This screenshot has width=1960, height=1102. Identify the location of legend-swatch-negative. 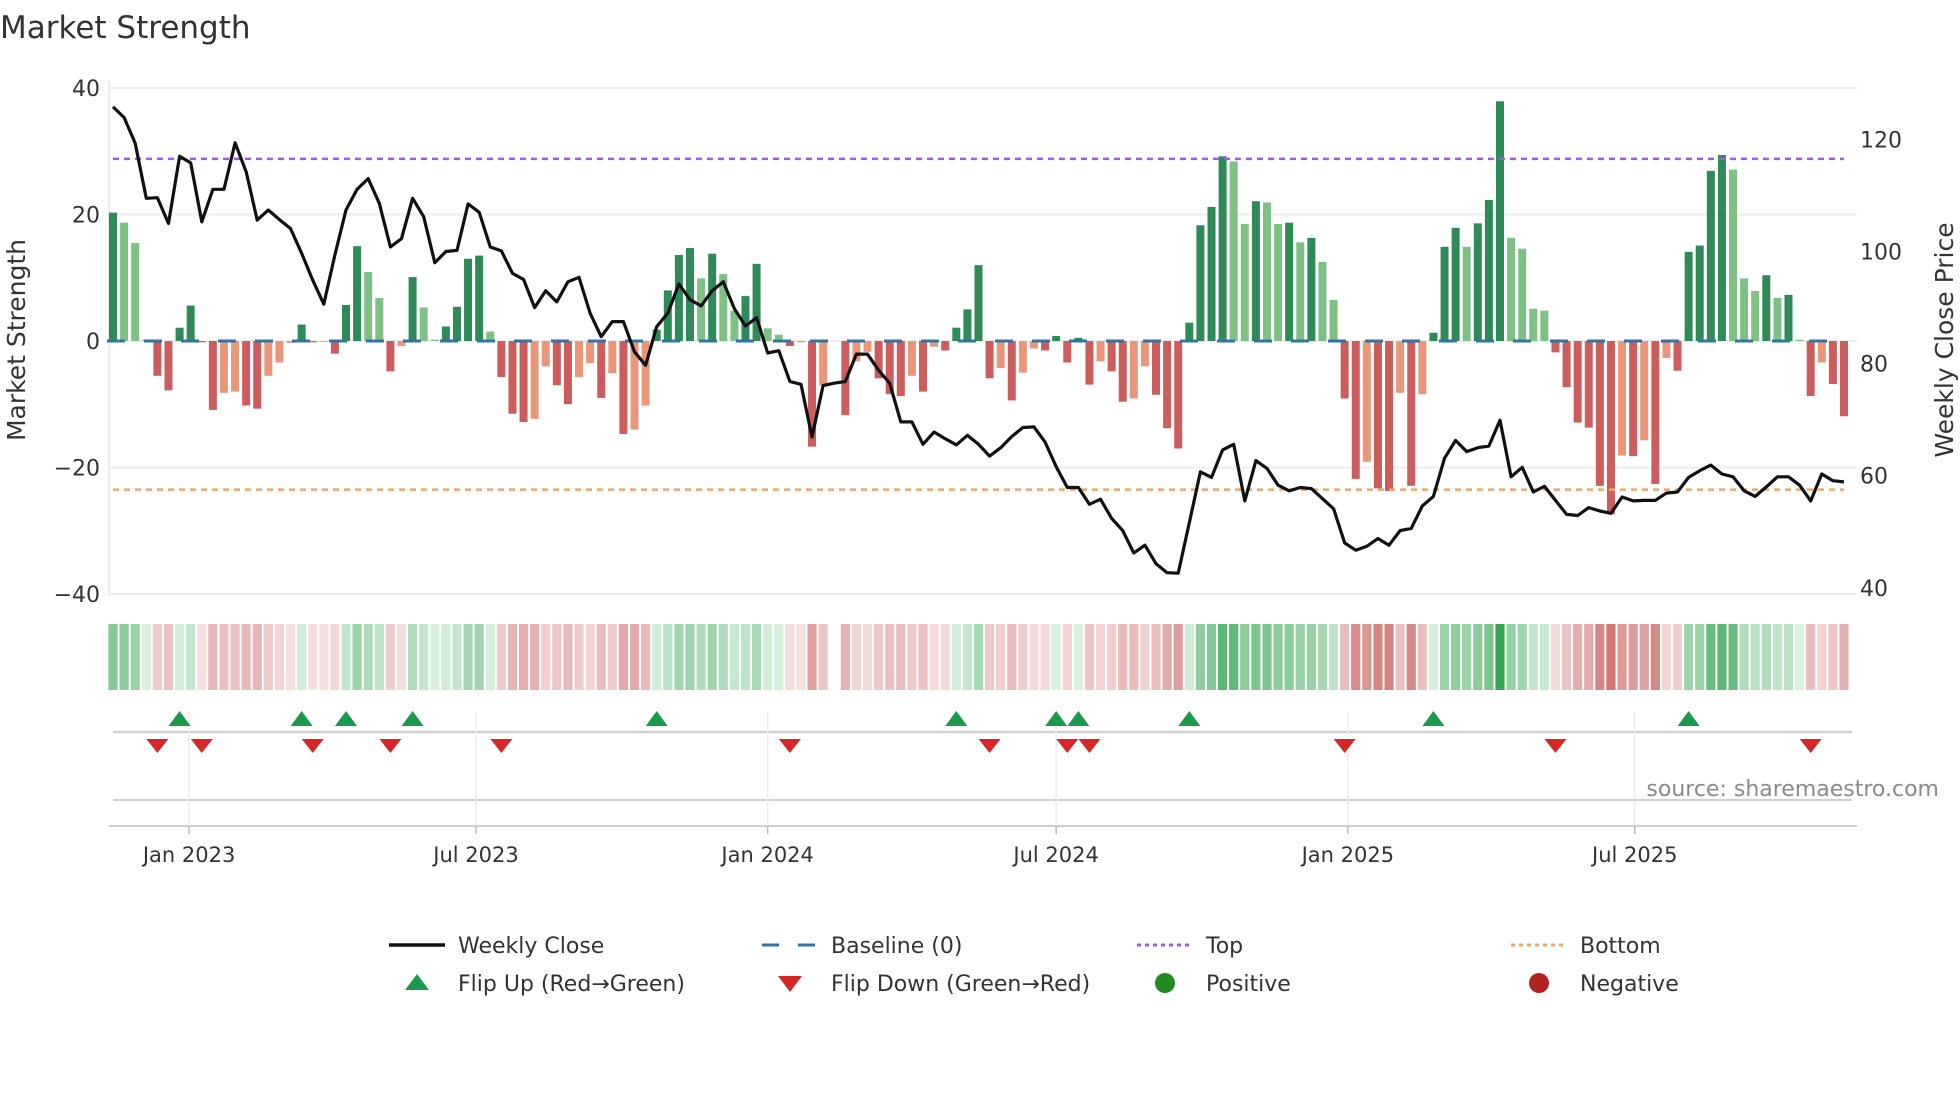
(1539, 983).